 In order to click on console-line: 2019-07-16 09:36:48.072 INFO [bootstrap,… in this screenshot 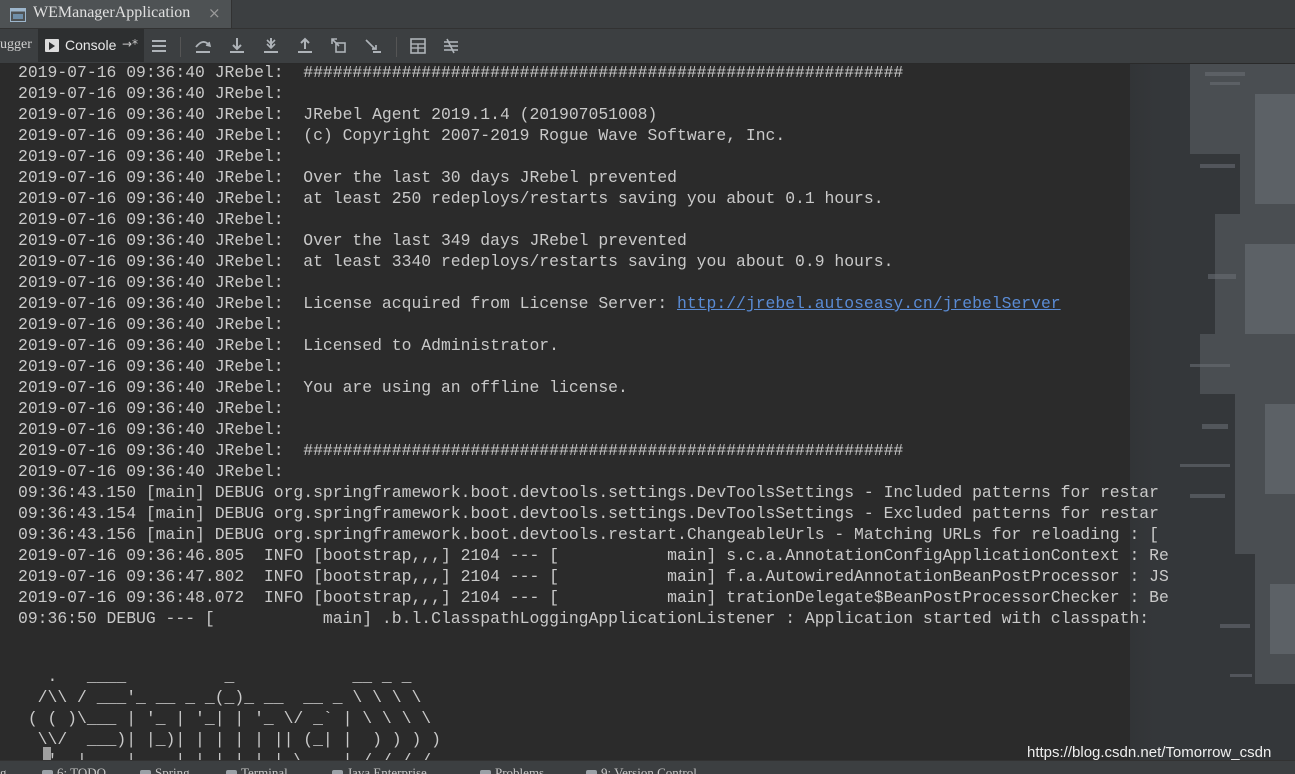, I will do `click(593, 598)`.